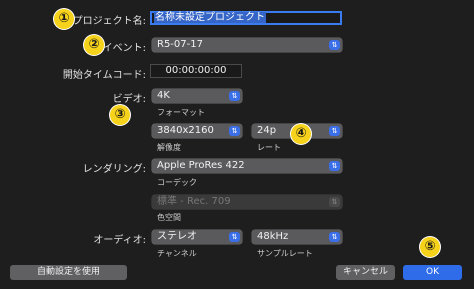  I want to click on annotation-badge-4: ④, so click(301, 134).